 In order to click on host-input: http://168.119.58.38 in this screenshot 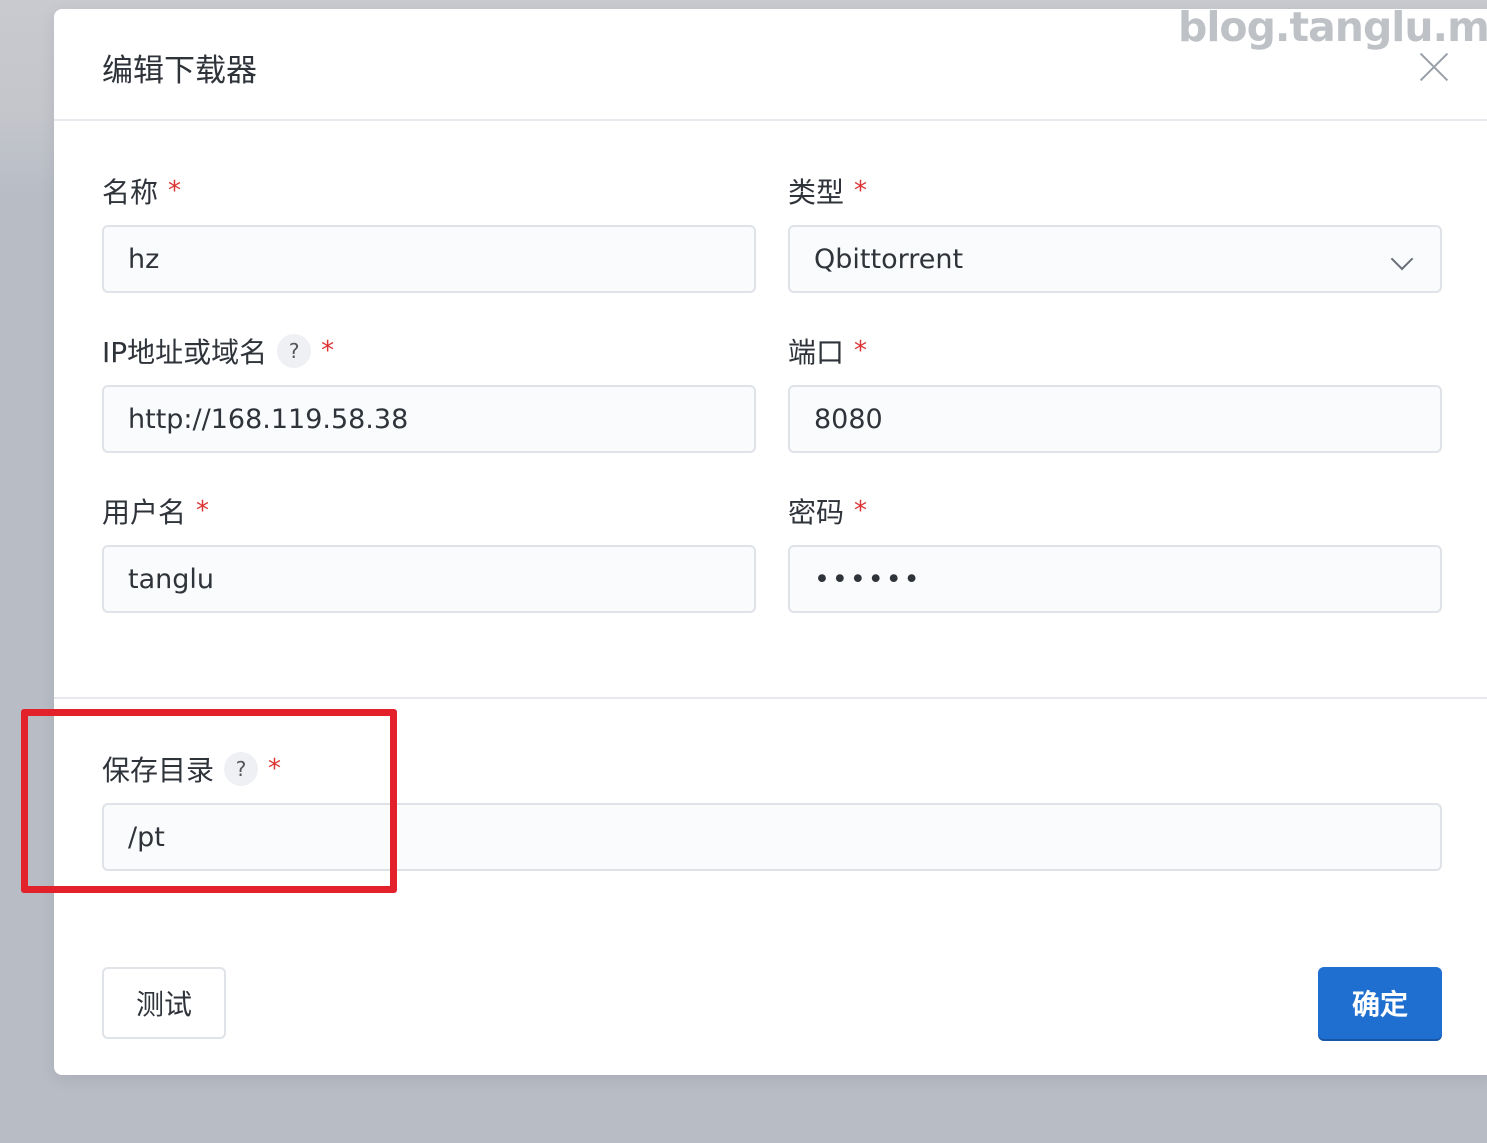, I will do `click(429, 419)`.